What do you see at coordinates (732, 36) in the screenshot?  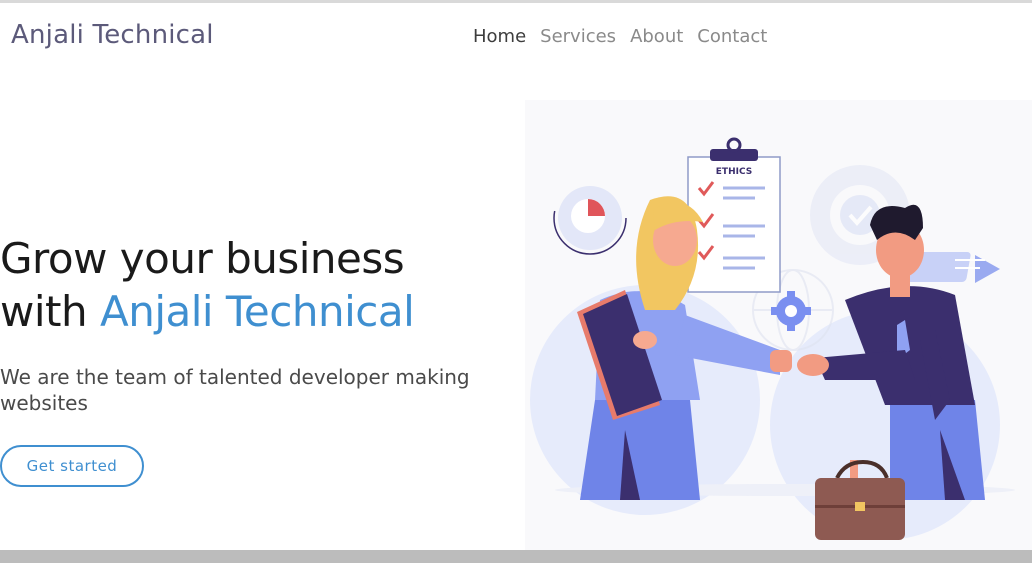 I see `nav-link-contact: Contact` at bounding box center [732, 36].